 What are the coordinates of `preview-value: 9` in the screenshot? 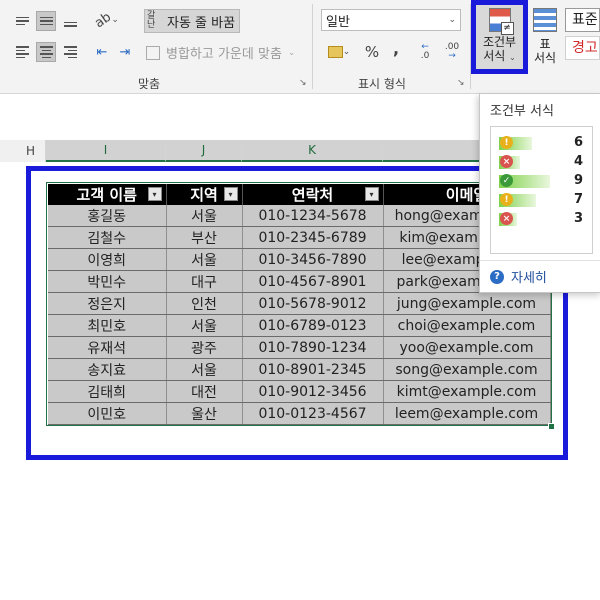 It's located at (578, 180).